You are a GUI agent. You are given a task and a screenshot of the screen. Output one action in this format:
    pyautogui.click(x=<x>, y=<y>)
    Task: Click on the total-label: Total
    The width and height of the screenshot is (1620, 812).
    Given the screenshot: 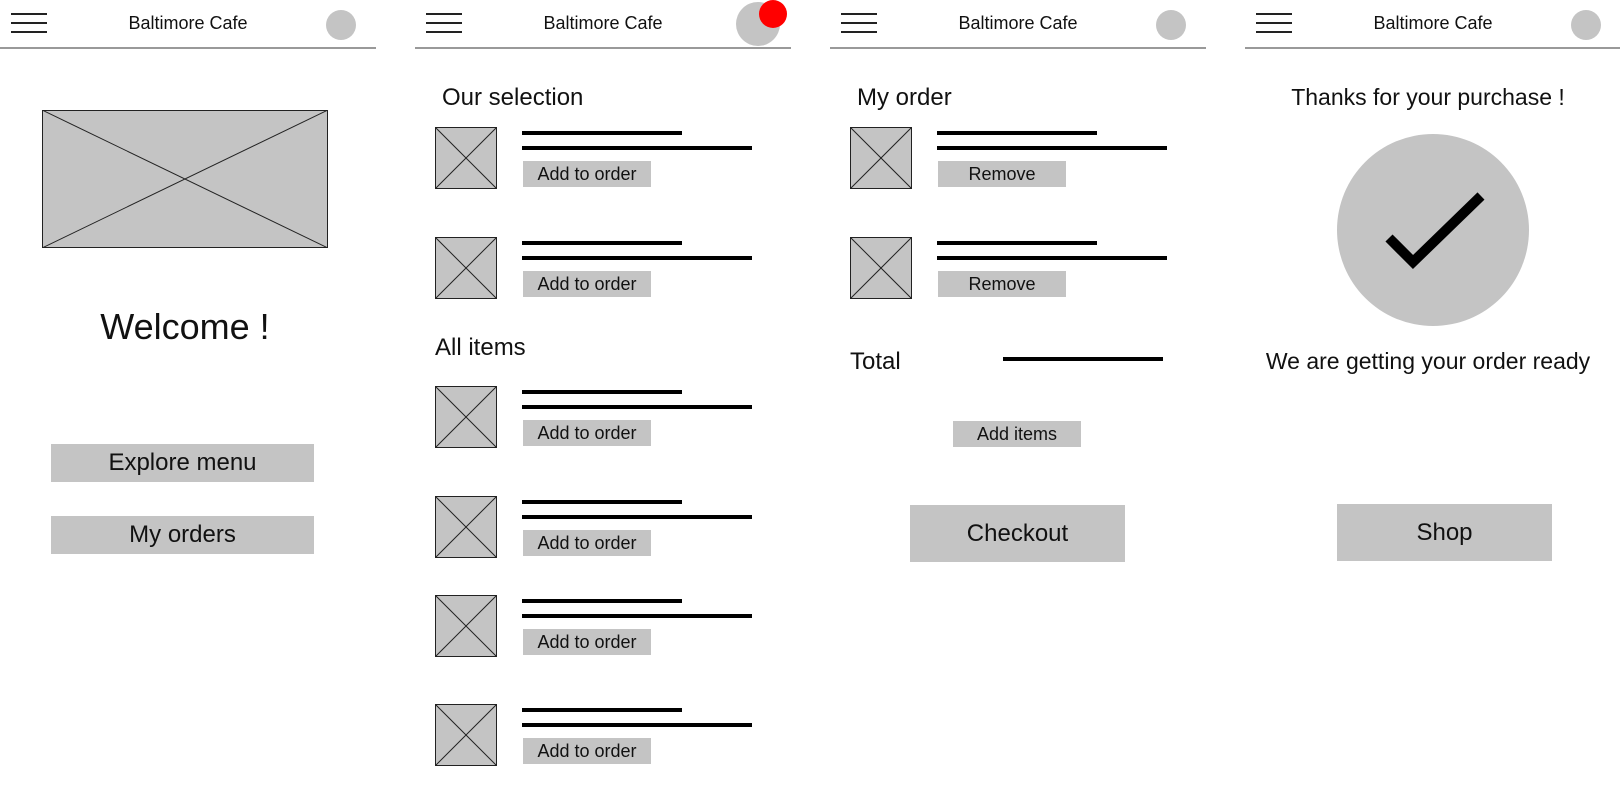 What is the action you would take?
    pyautogui.click(x=875, y=361)
    